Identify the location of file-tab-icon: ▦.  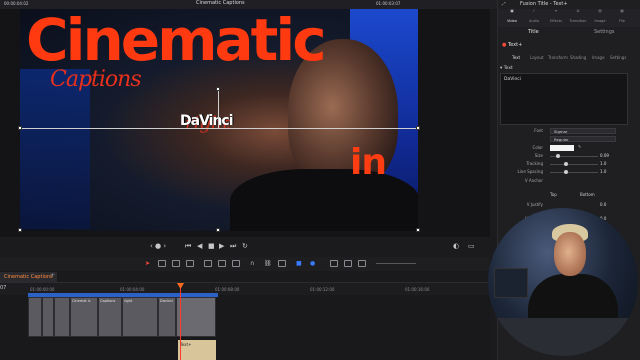
(622, 11).